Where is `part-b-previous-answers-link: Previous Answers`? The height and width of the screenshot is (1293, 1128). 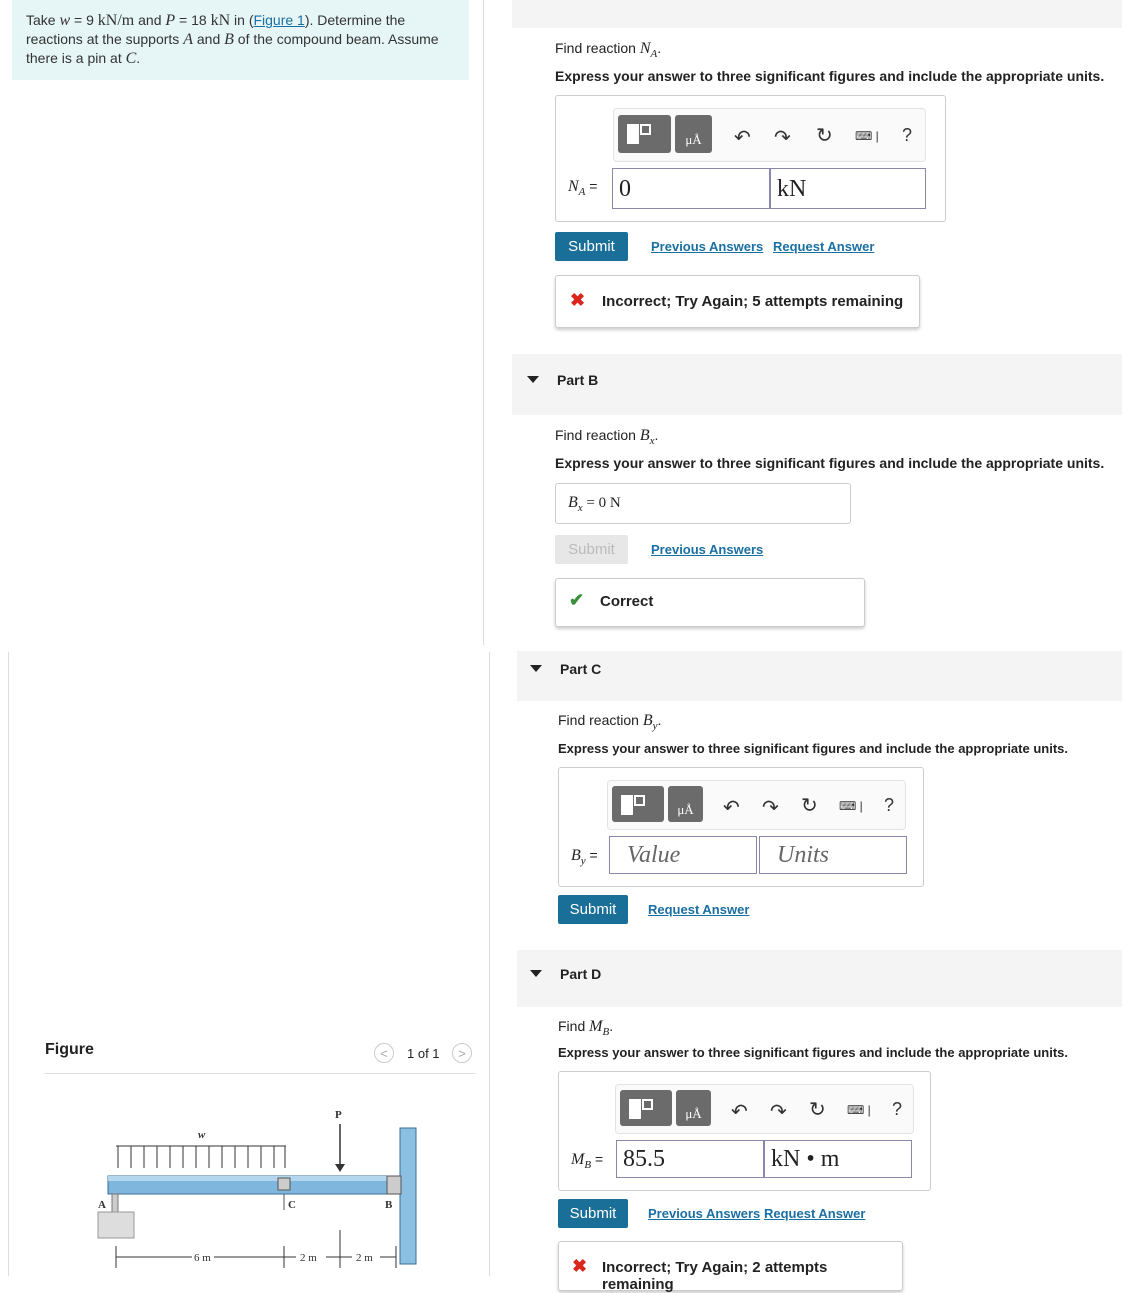
part-b-previous-answers-link: Previous Answers is located at coordinates (707, 549).